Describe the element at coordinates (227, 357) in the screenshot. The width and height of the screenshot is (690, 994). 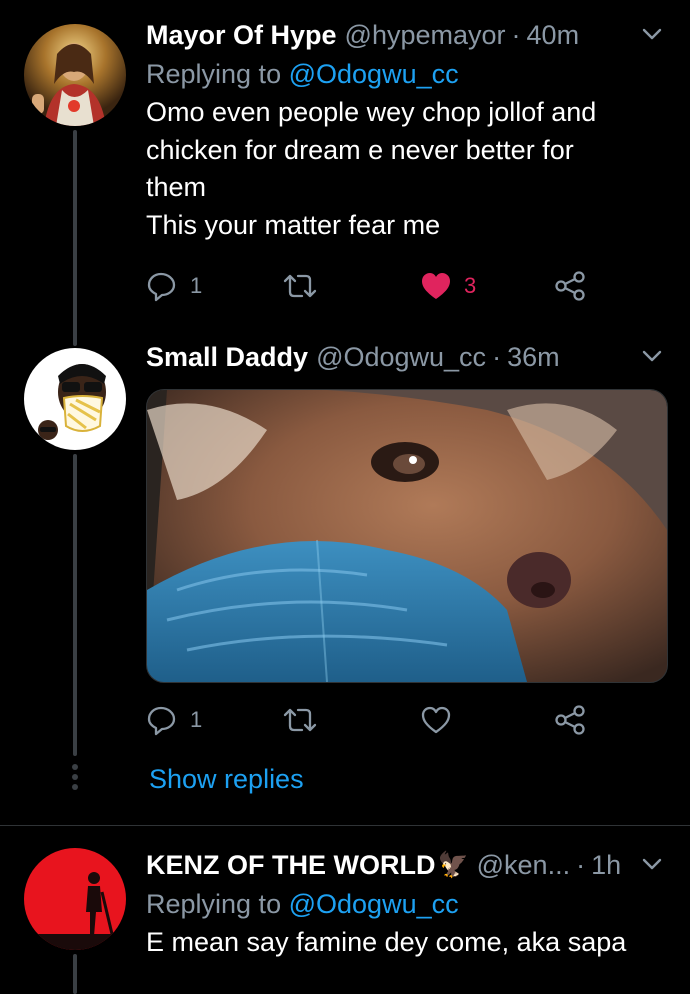
I see `display-name: Small Daddy` at that location.